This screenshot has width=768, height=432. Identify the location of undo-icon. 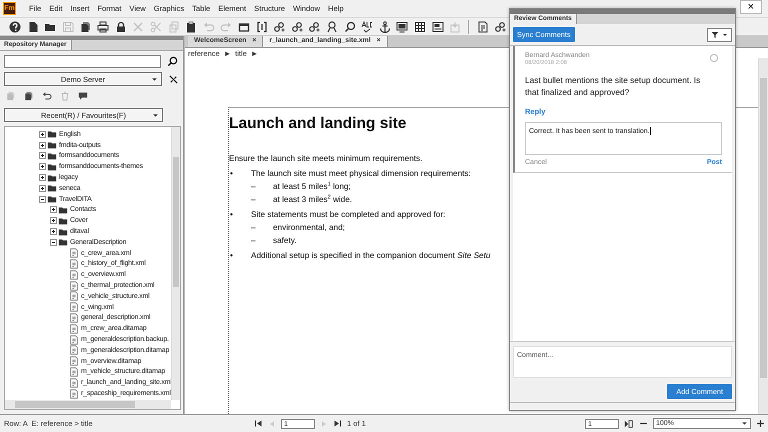
(47, 96).